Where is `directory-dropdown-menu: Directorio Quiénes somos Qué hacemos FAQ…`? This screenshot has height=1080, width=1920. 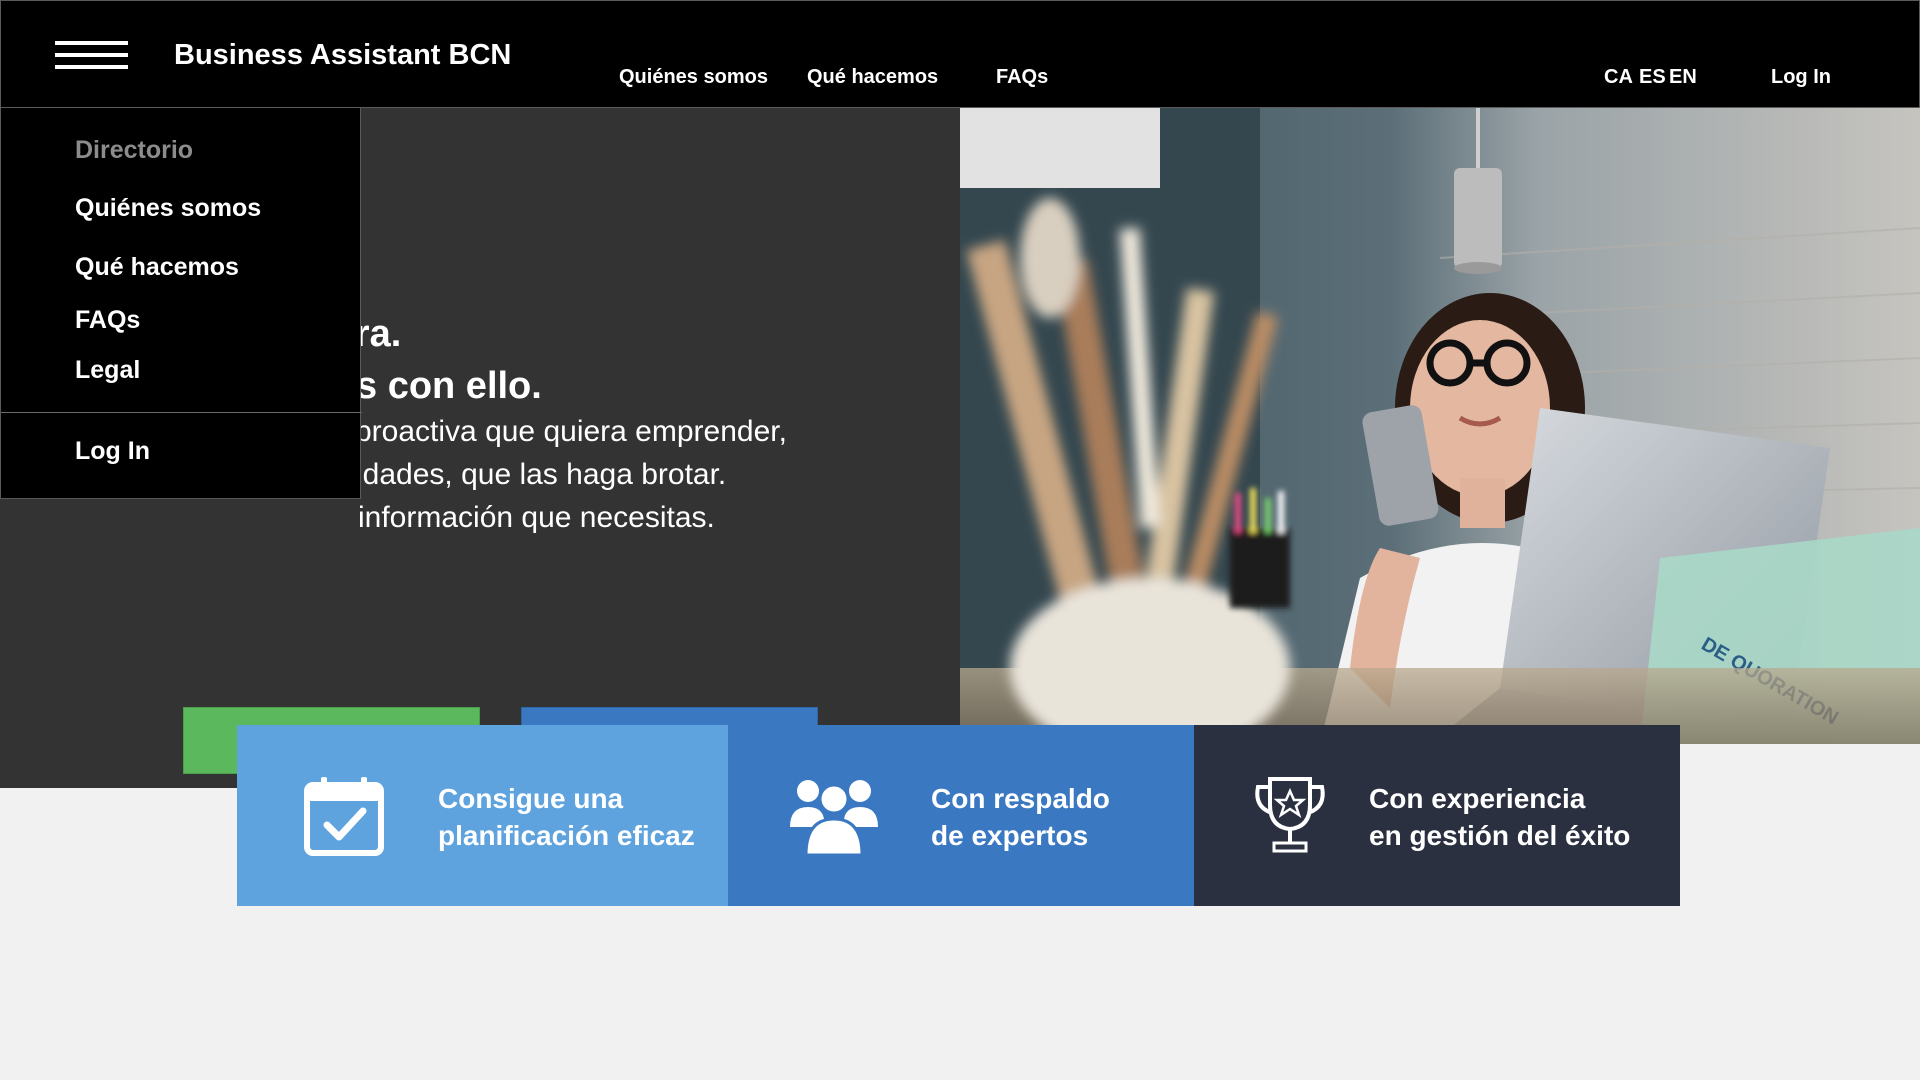 directory-dropdown-menu: Directorio Quiénes somos Qué hacemos FAQ… is located at coordinates (181, 303).